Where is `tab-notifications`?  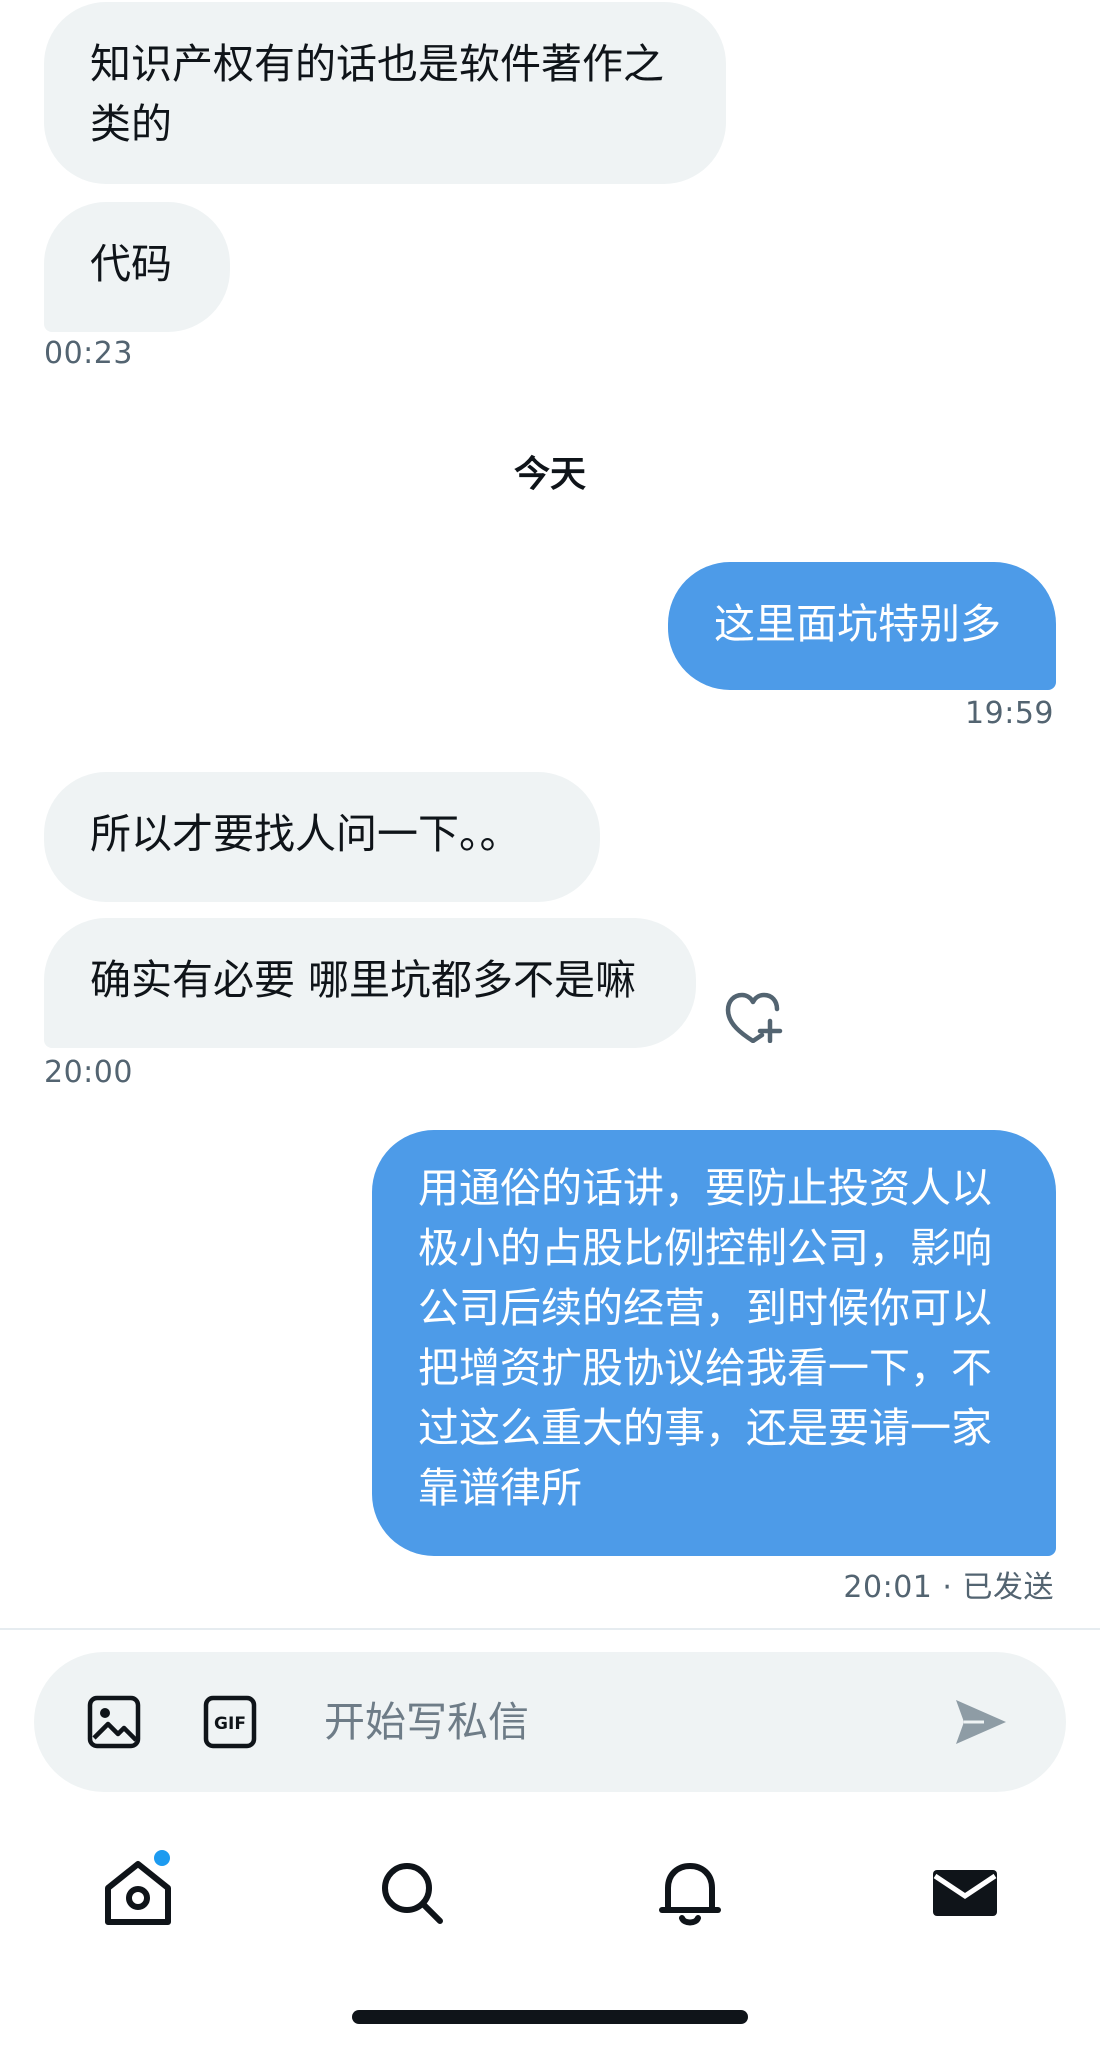 tab-notifications is located at coordinates (690, 1892).